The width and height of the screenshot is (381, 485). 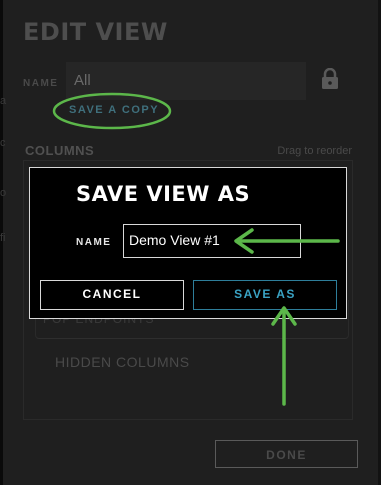 What do you see at coordinates (95, 32) in the screenshot?
I see `panel-title: EDIT VIEW` at bounding box center [95, 32].